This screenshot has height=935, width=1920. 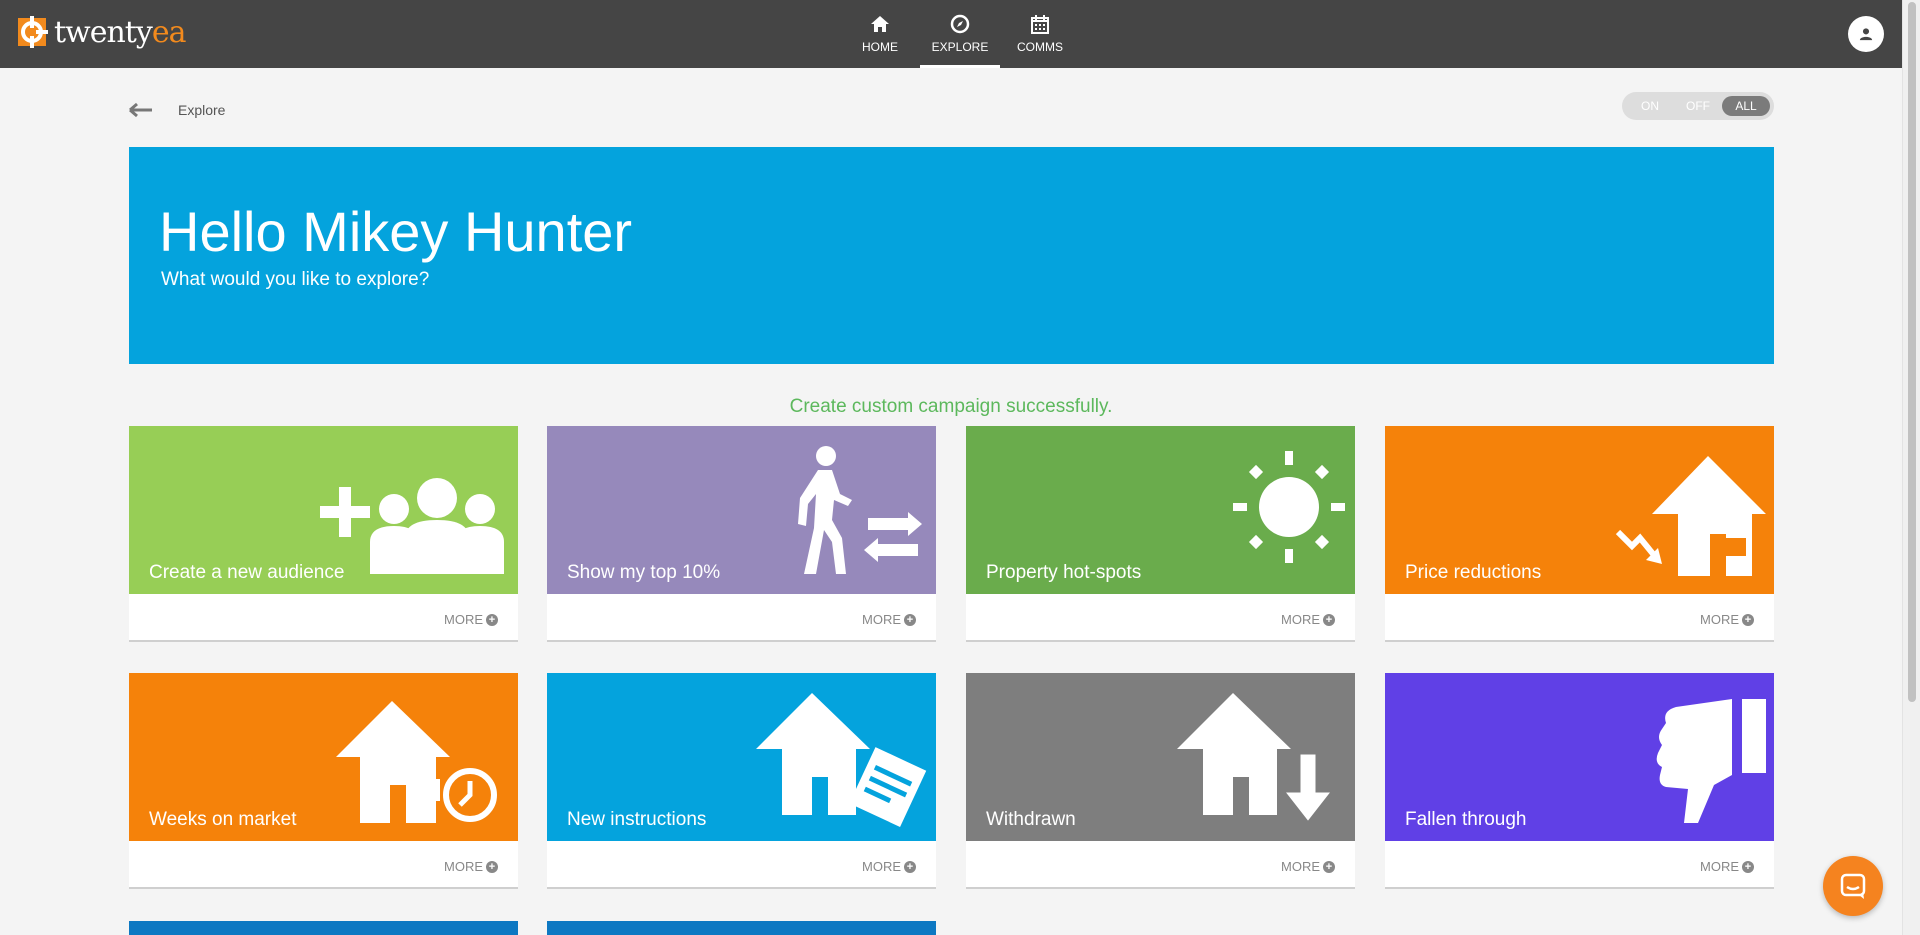 What do you see at coordinates (1579, 510) in the screenshot?
I see `tile-banner: Price reductions` at bounding box center [1579, 510].